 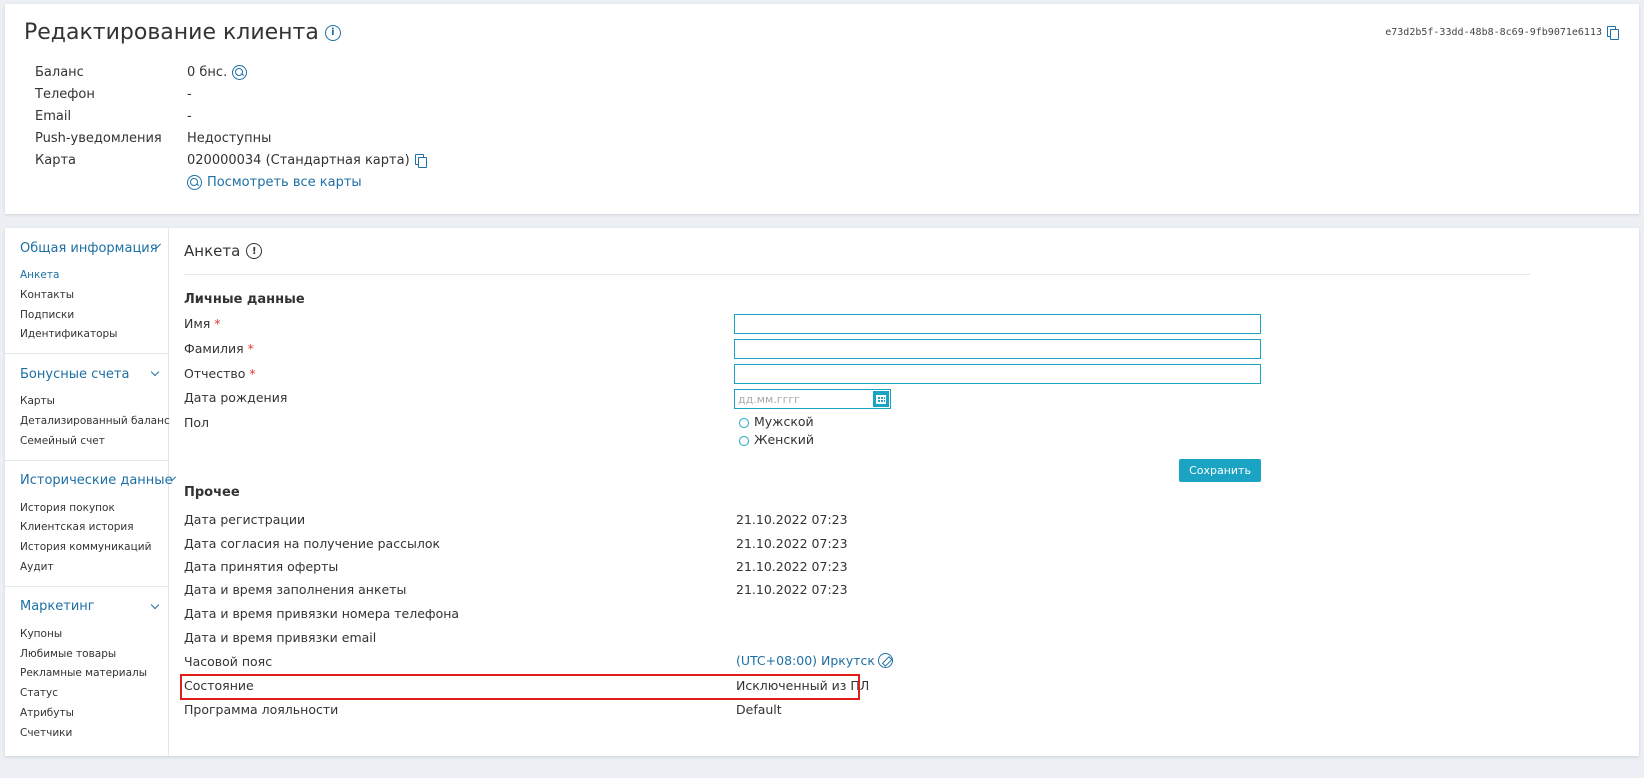 I want to click on nav-group-general-toggle: Общая информация, so click(x=94, y=248).